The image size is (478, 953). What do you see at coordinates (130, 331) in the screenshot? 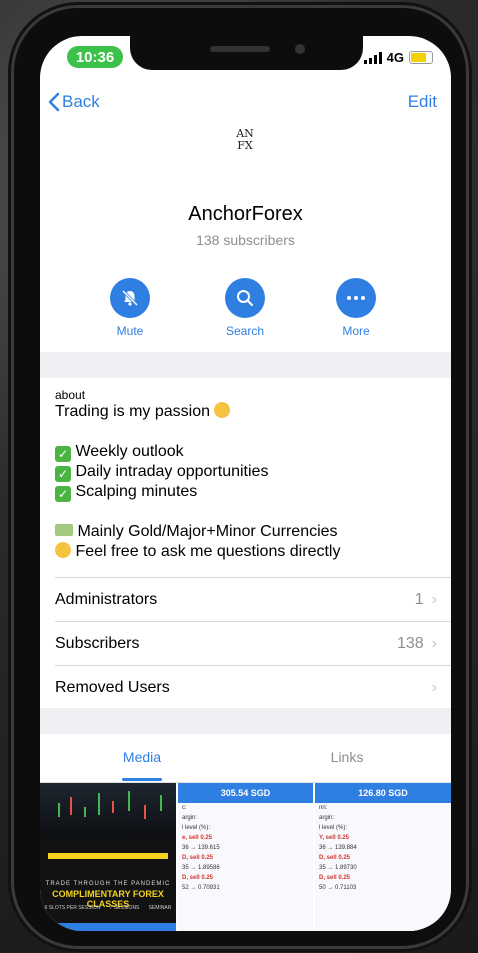
I see `mute-label: Mute` at bounding box center [130, 331].